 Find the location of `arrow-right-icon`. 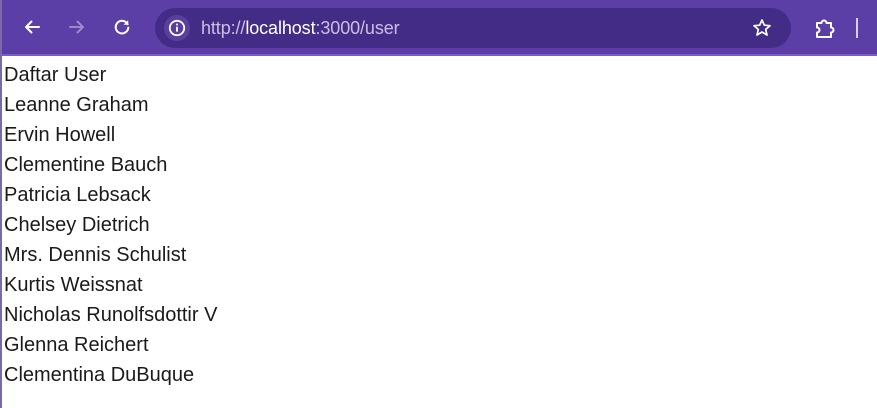

arrow-right-icon is located at coordinates (76, 27).